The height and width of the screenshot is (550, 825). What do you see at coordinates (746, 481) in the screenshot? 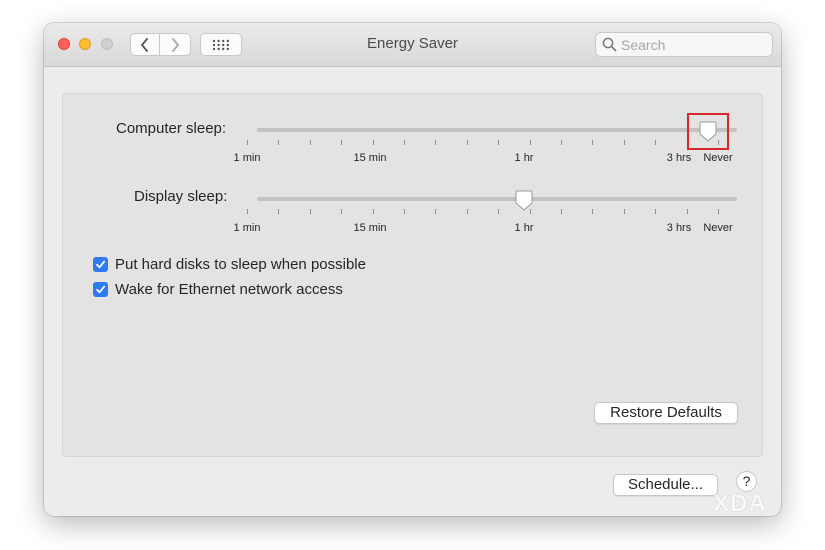
I see `help-button: ?` at bounding box center [746, 481].